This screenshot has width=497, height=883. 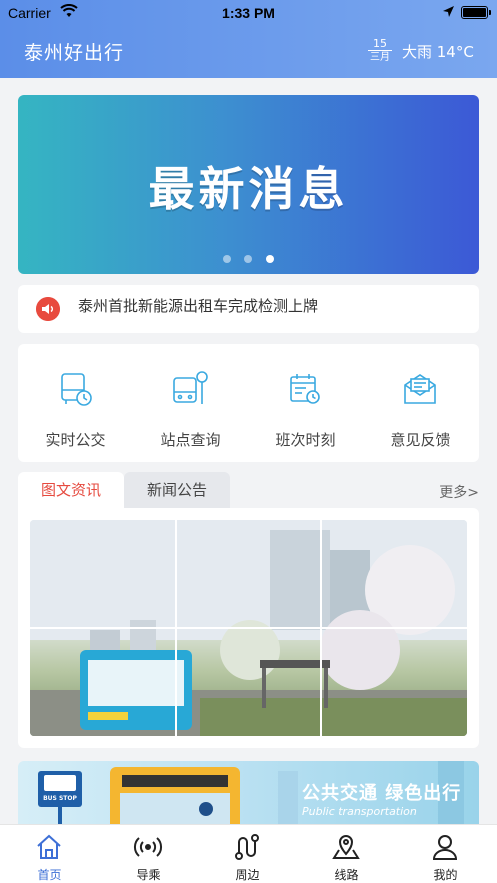 I want to click on tab-routes: 线路, so click(x=346, y=854).